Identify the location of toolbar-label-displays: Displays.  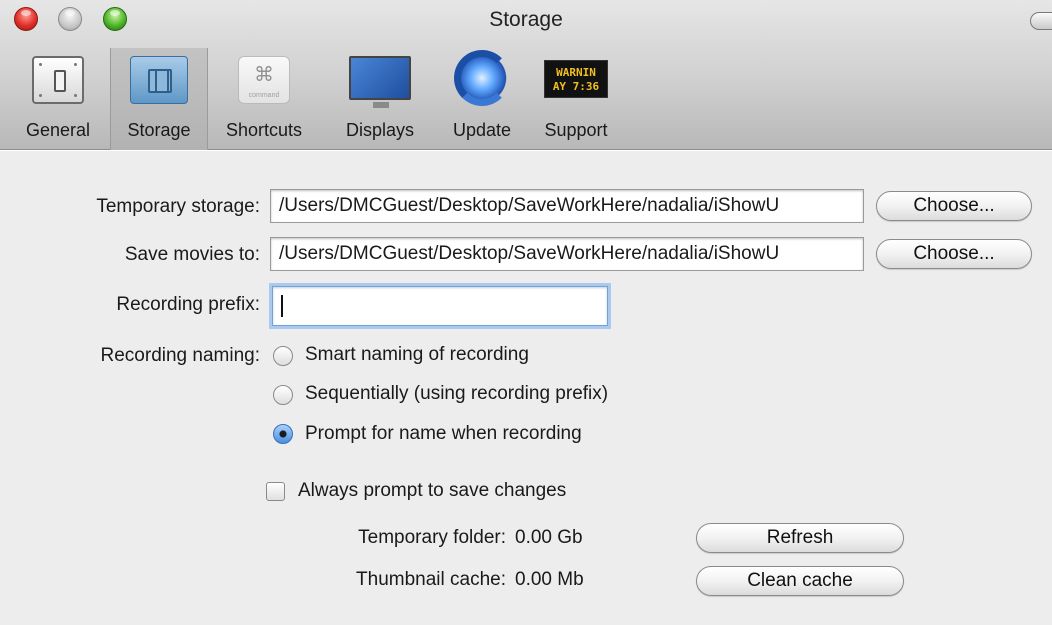
(380, 130).